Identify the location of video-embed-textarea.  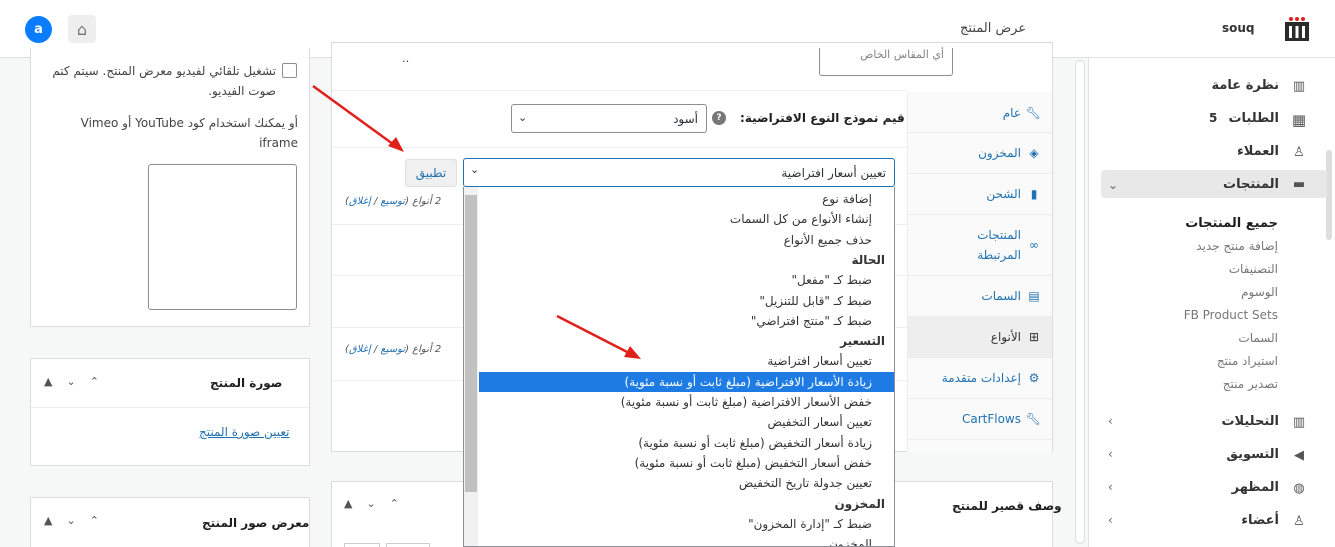
(222, 237).